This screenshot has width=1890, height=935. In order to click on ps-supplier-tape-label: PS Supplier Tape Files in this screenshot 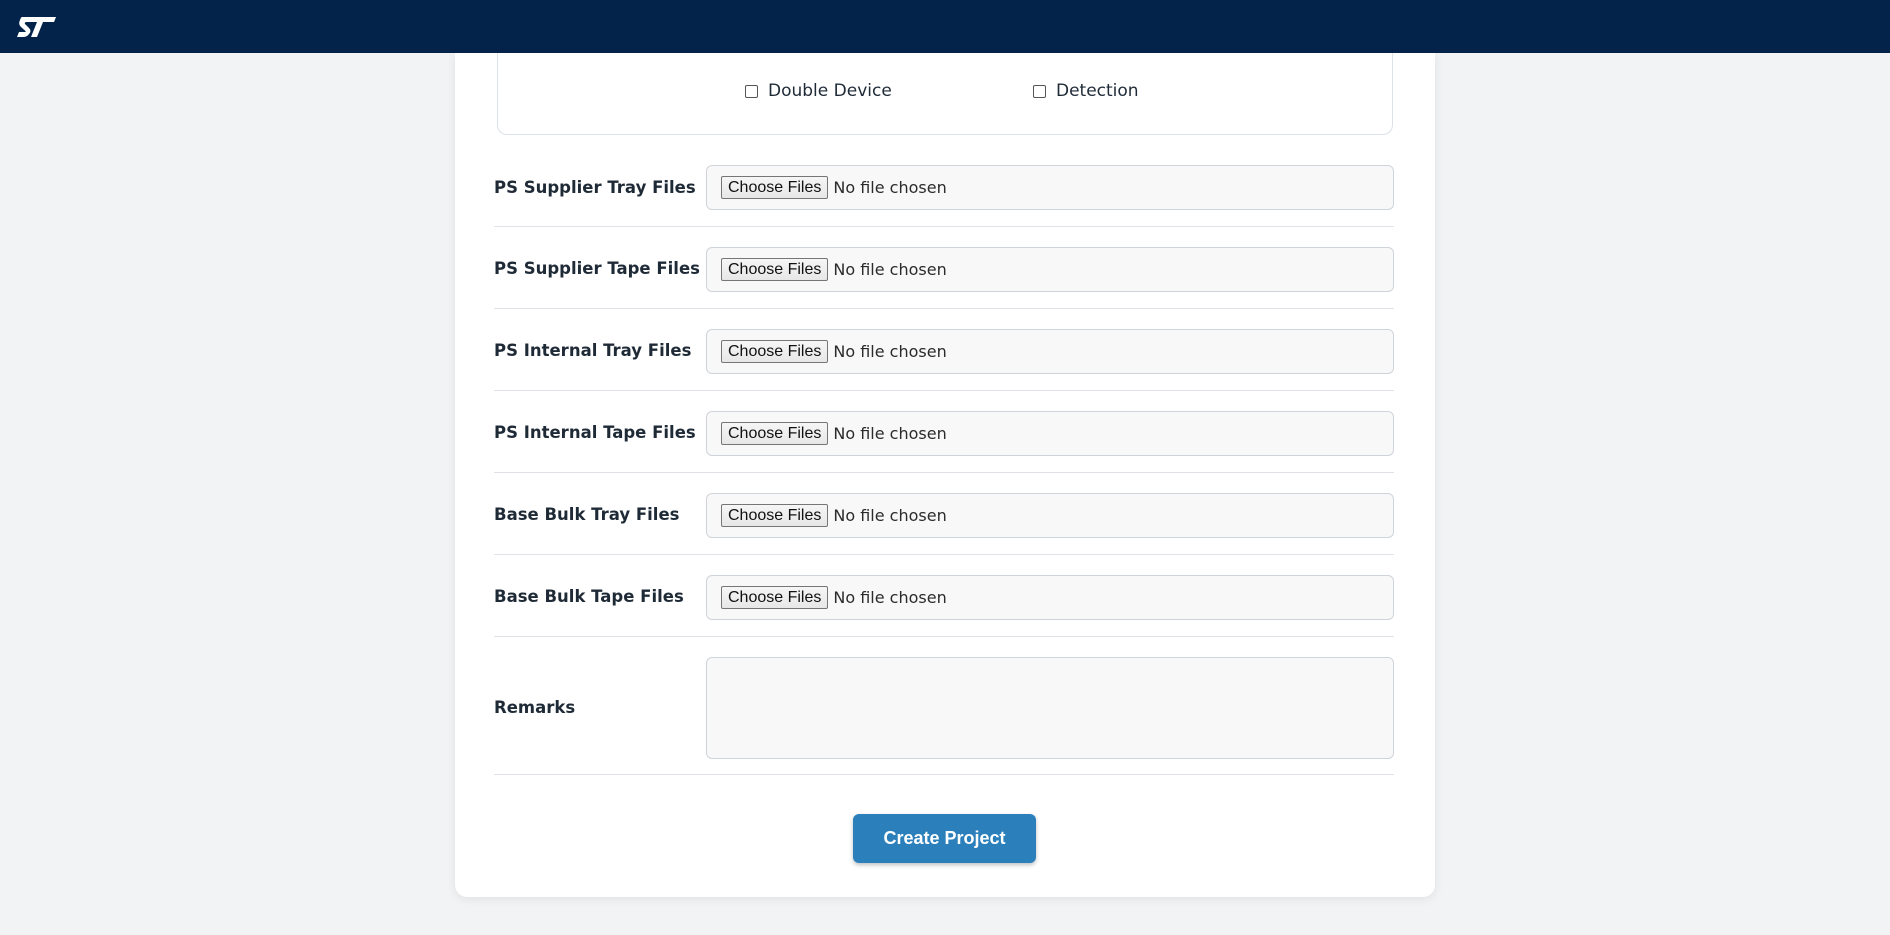, I will do `click(597, 268)`.